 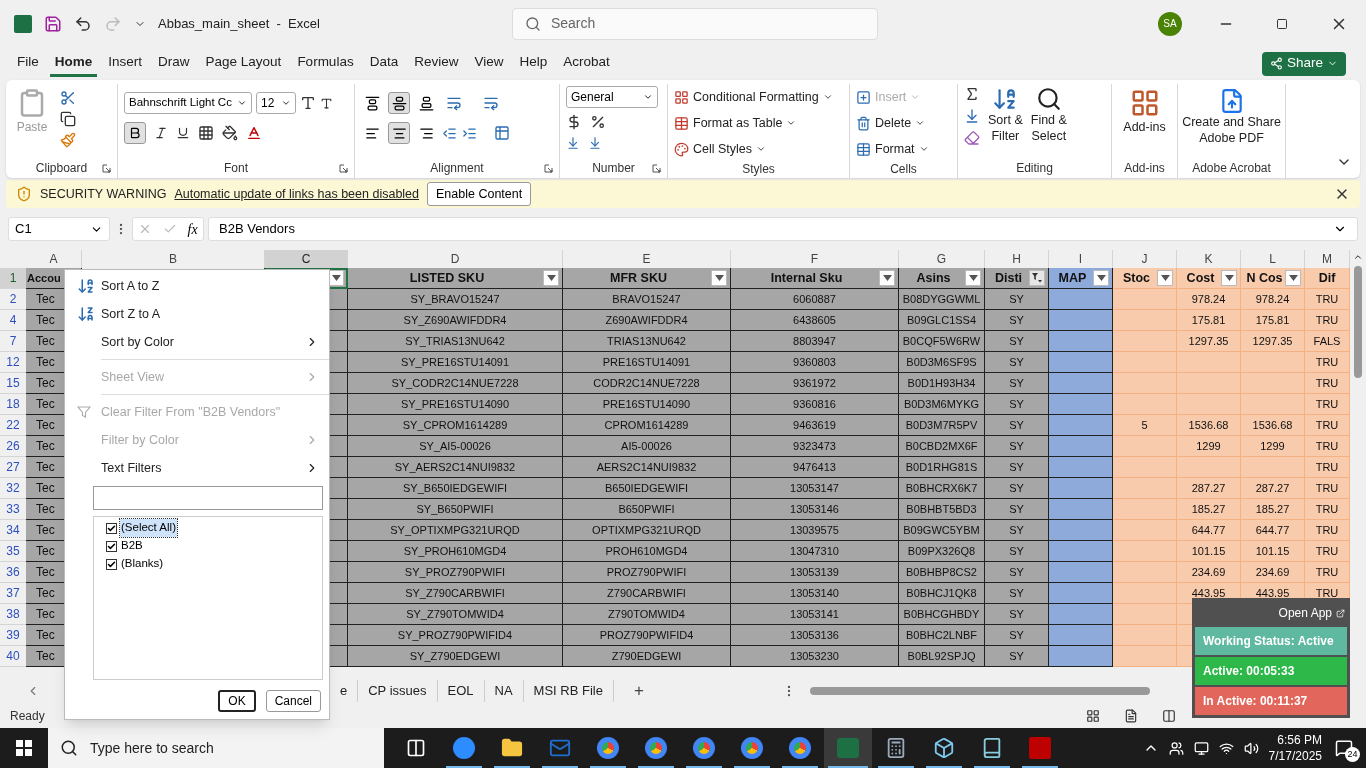 I want to click on name-box: C1, so click(x=59, y=229).